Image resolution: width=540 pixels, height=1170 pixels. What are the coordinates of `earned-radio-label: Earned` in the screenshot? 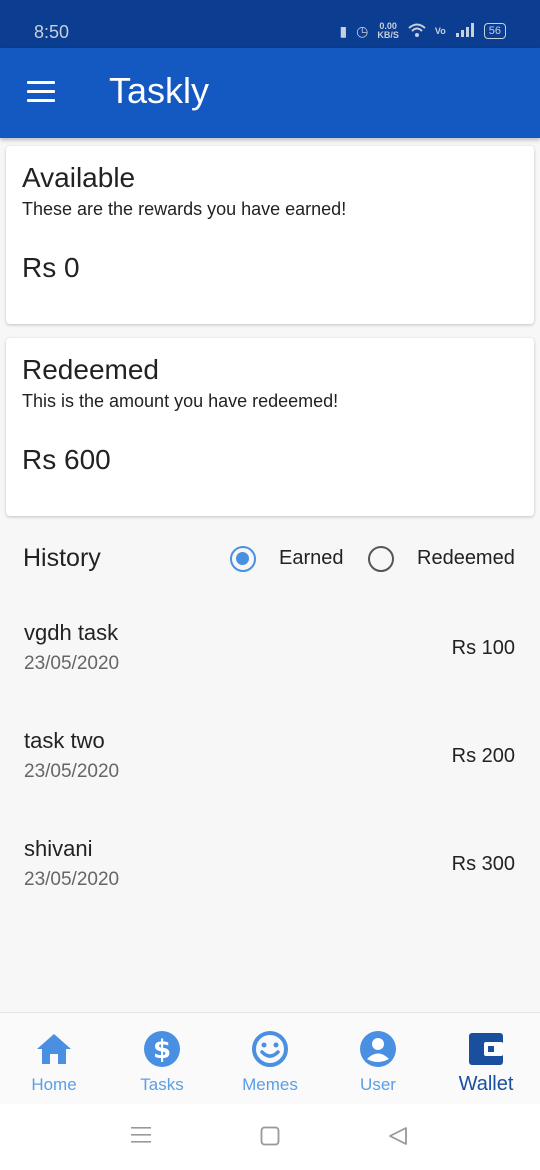 It's located at (311, 558).